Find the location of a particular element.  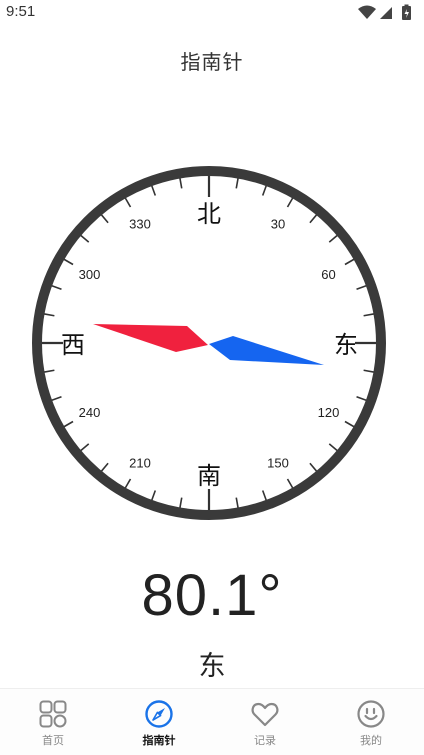

cardinal-east: 东 is located at coordinates (346, 345).